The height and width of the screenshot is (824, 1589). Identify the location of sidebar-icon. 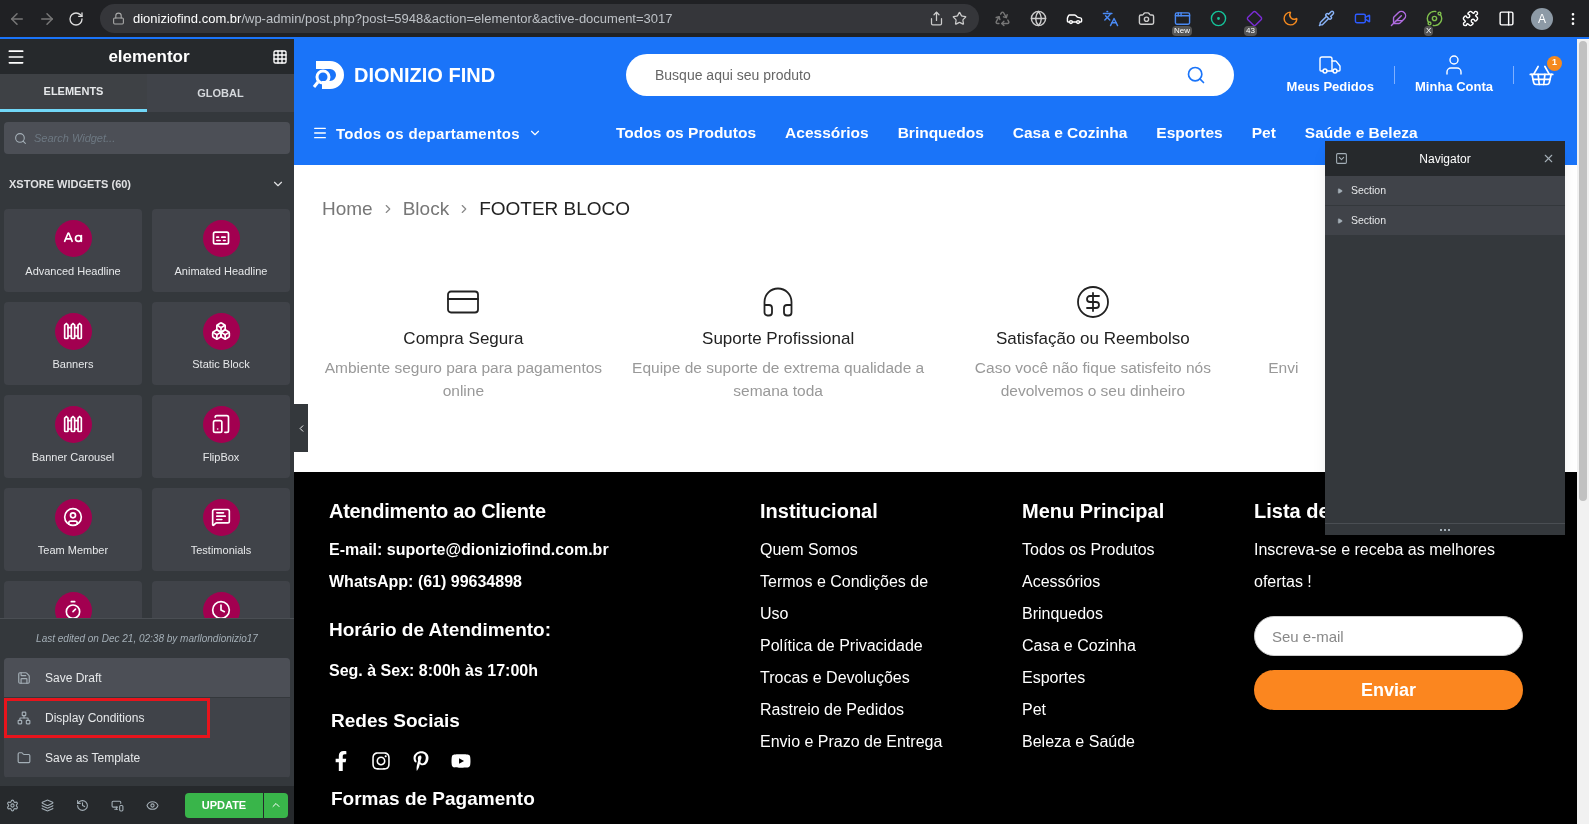
(1506, 18).